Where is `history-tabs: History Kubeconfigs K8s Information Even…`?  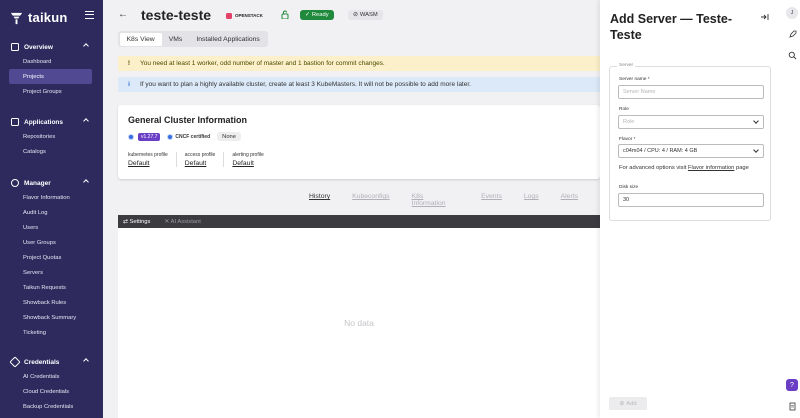
history-tabs: History Kubeconfigs K8s Information Even… is located at coordinates (454, 200).